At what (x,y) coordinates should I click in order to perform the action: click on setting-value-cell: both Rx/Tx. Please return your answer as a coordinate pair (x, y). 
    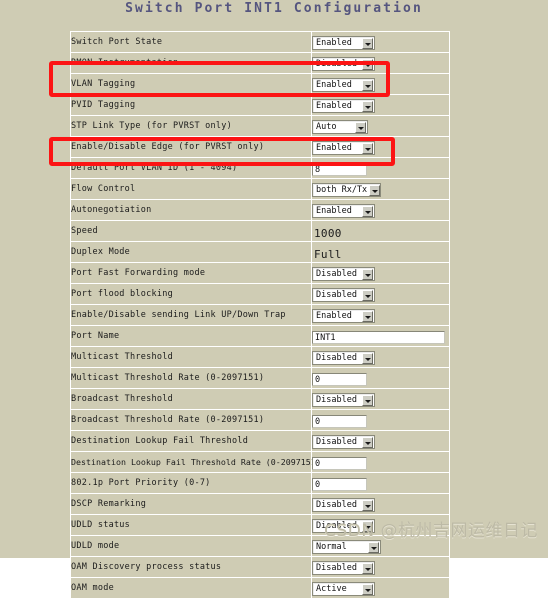
    Looking at the image, I should click on (380, 189).